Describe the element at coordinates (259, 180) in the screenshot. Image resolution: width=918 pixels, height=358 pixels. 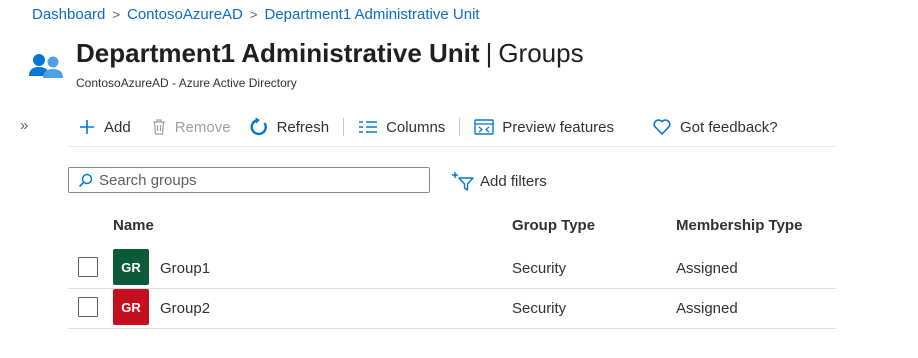
I see `search-input` at that location.